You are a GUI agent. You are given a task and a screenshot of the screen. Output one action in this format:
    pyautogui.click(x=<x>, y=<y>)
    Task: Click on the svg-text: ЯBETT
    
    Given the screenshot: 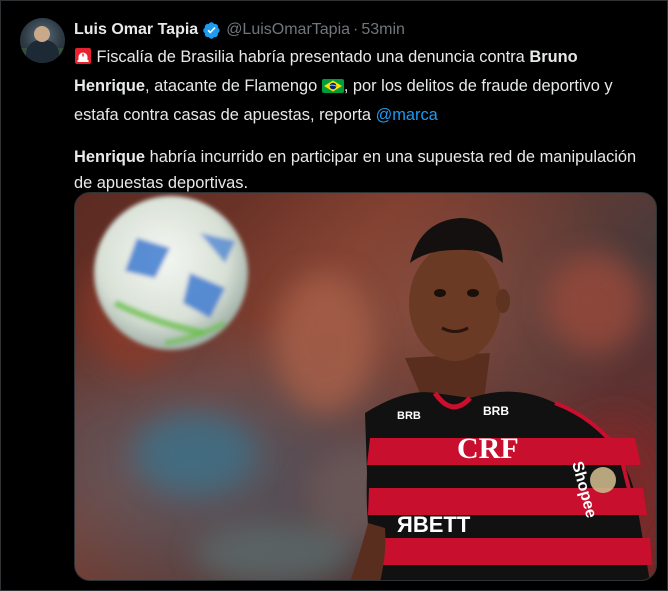 What is the action you would take?
    pyautogui.click(x=434, y=524)
    